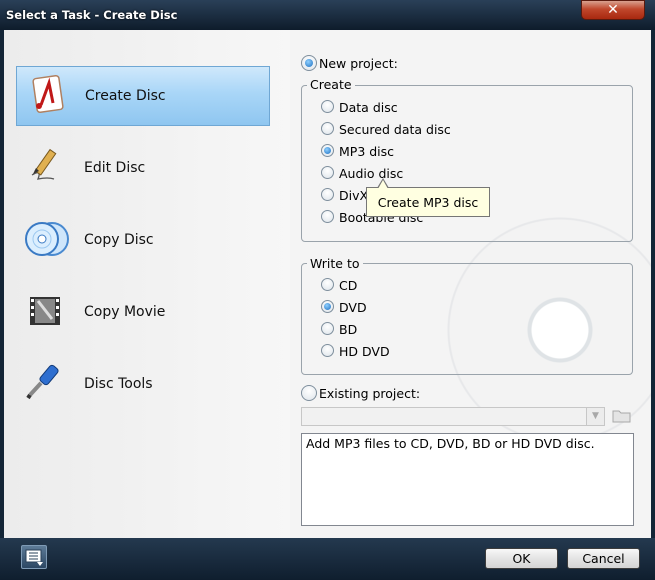 The width and height of the screenshot is (655, 580). I want to click on cancel-label: Cancel, so click(603, 558).